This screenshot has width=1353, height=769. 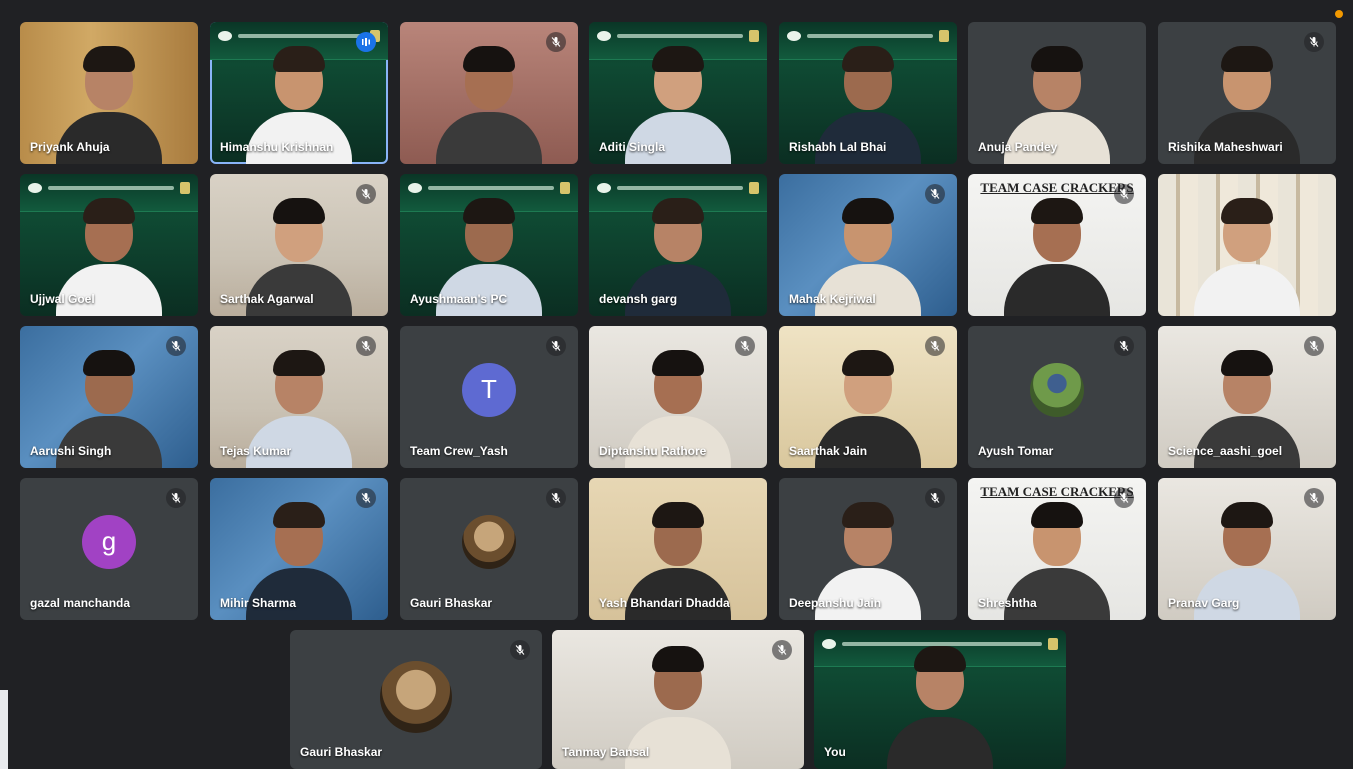 I want to click on participant-tile: Himanshu Krishnan, so click(x=299, y=93).